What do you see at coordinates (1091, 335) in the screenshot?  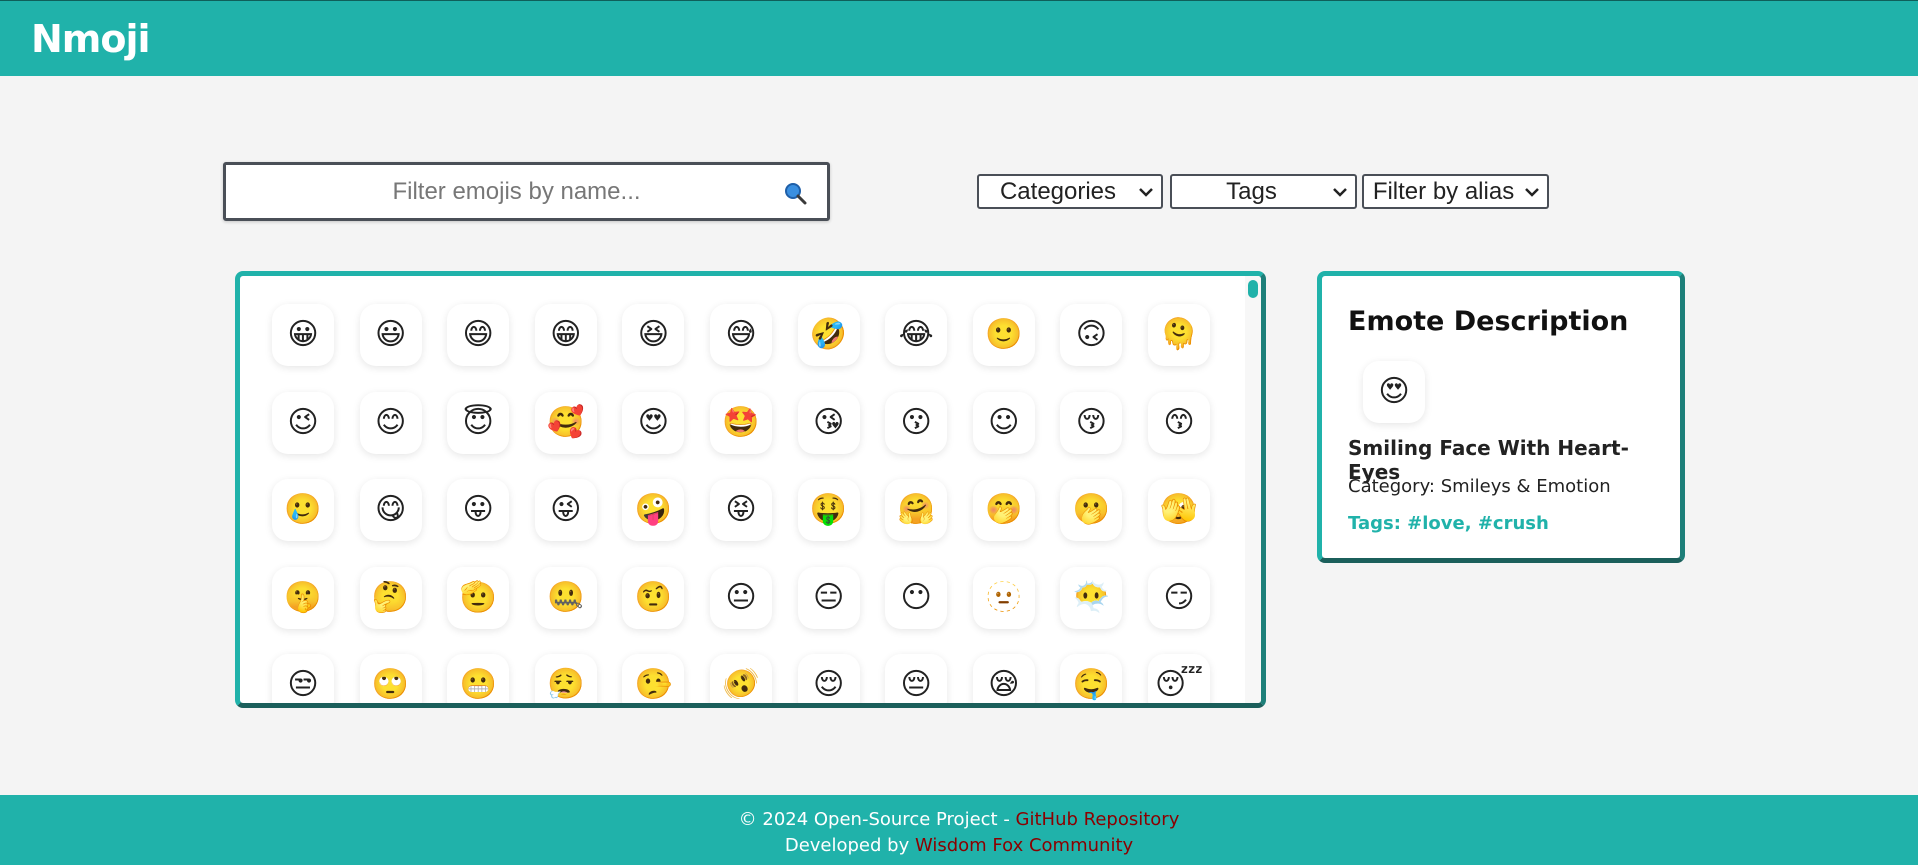 I see `emoji-button: 🙃` at bounding box center [1091, 335].